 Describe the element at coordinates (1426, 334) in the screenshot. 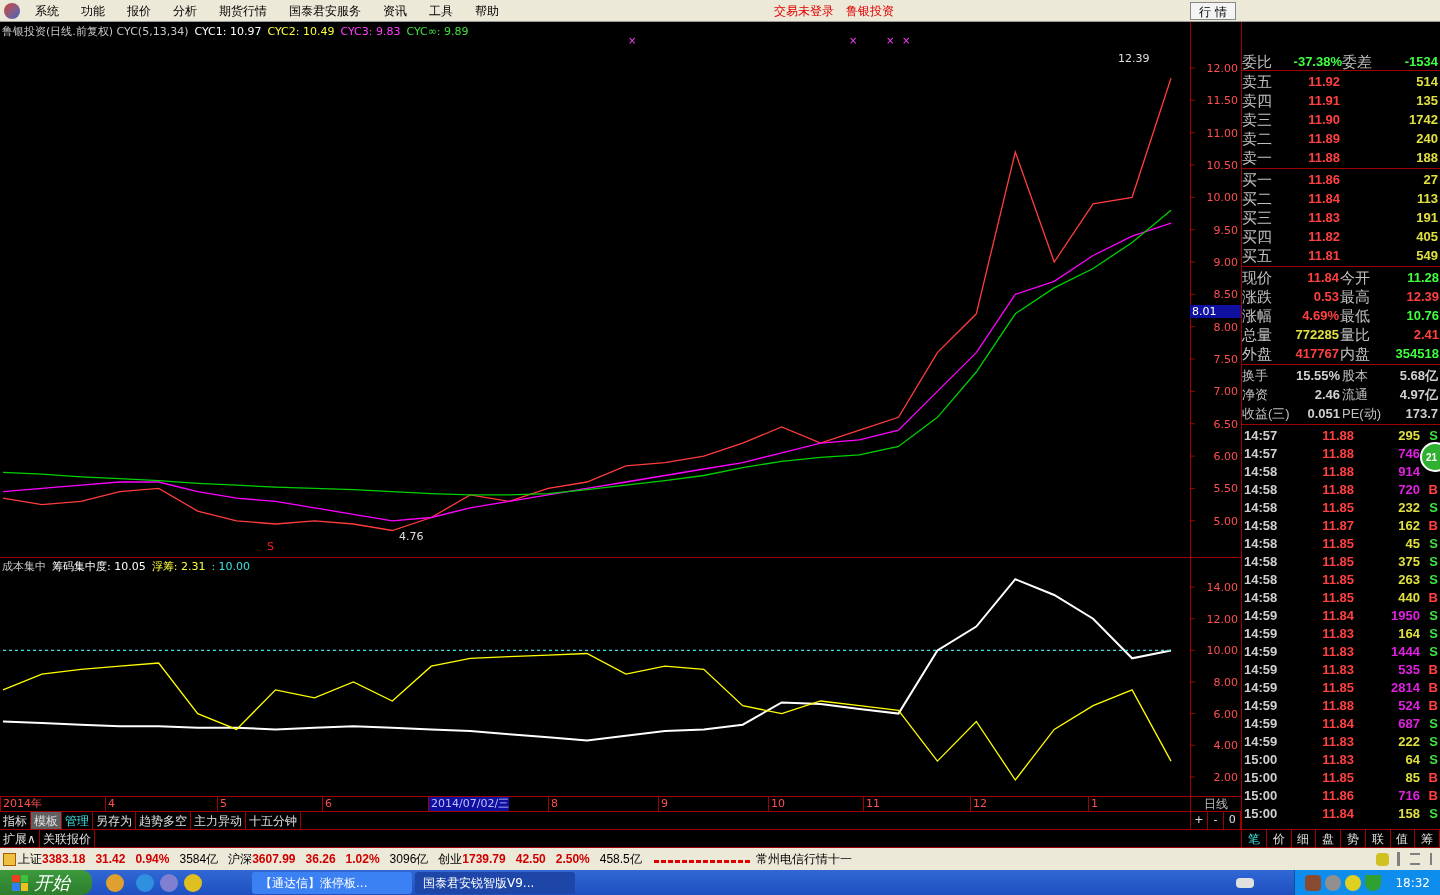

I see `quote-value: 2.41` at that location.